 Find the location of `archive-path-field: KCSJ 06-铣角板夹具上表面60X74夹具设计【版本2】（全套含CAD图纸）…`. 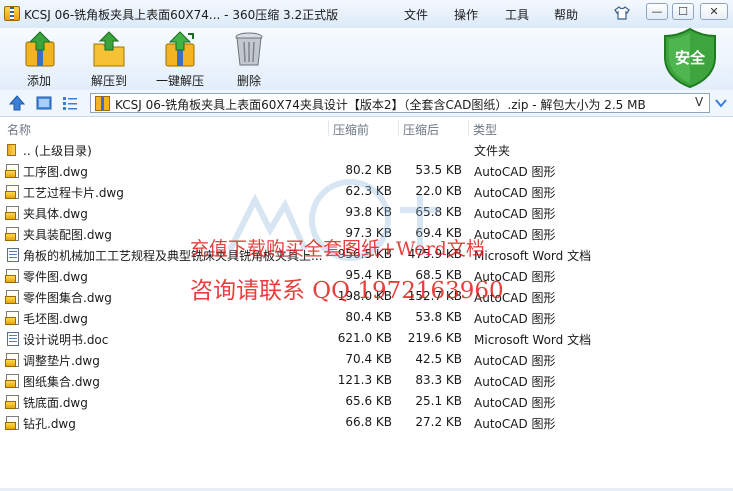

archive-path-field: KCSJ 06-铣角板夹具上表面60X74夹具设计【版本2】（全套含CAD图纸）… is located at coordinates (400, 103).